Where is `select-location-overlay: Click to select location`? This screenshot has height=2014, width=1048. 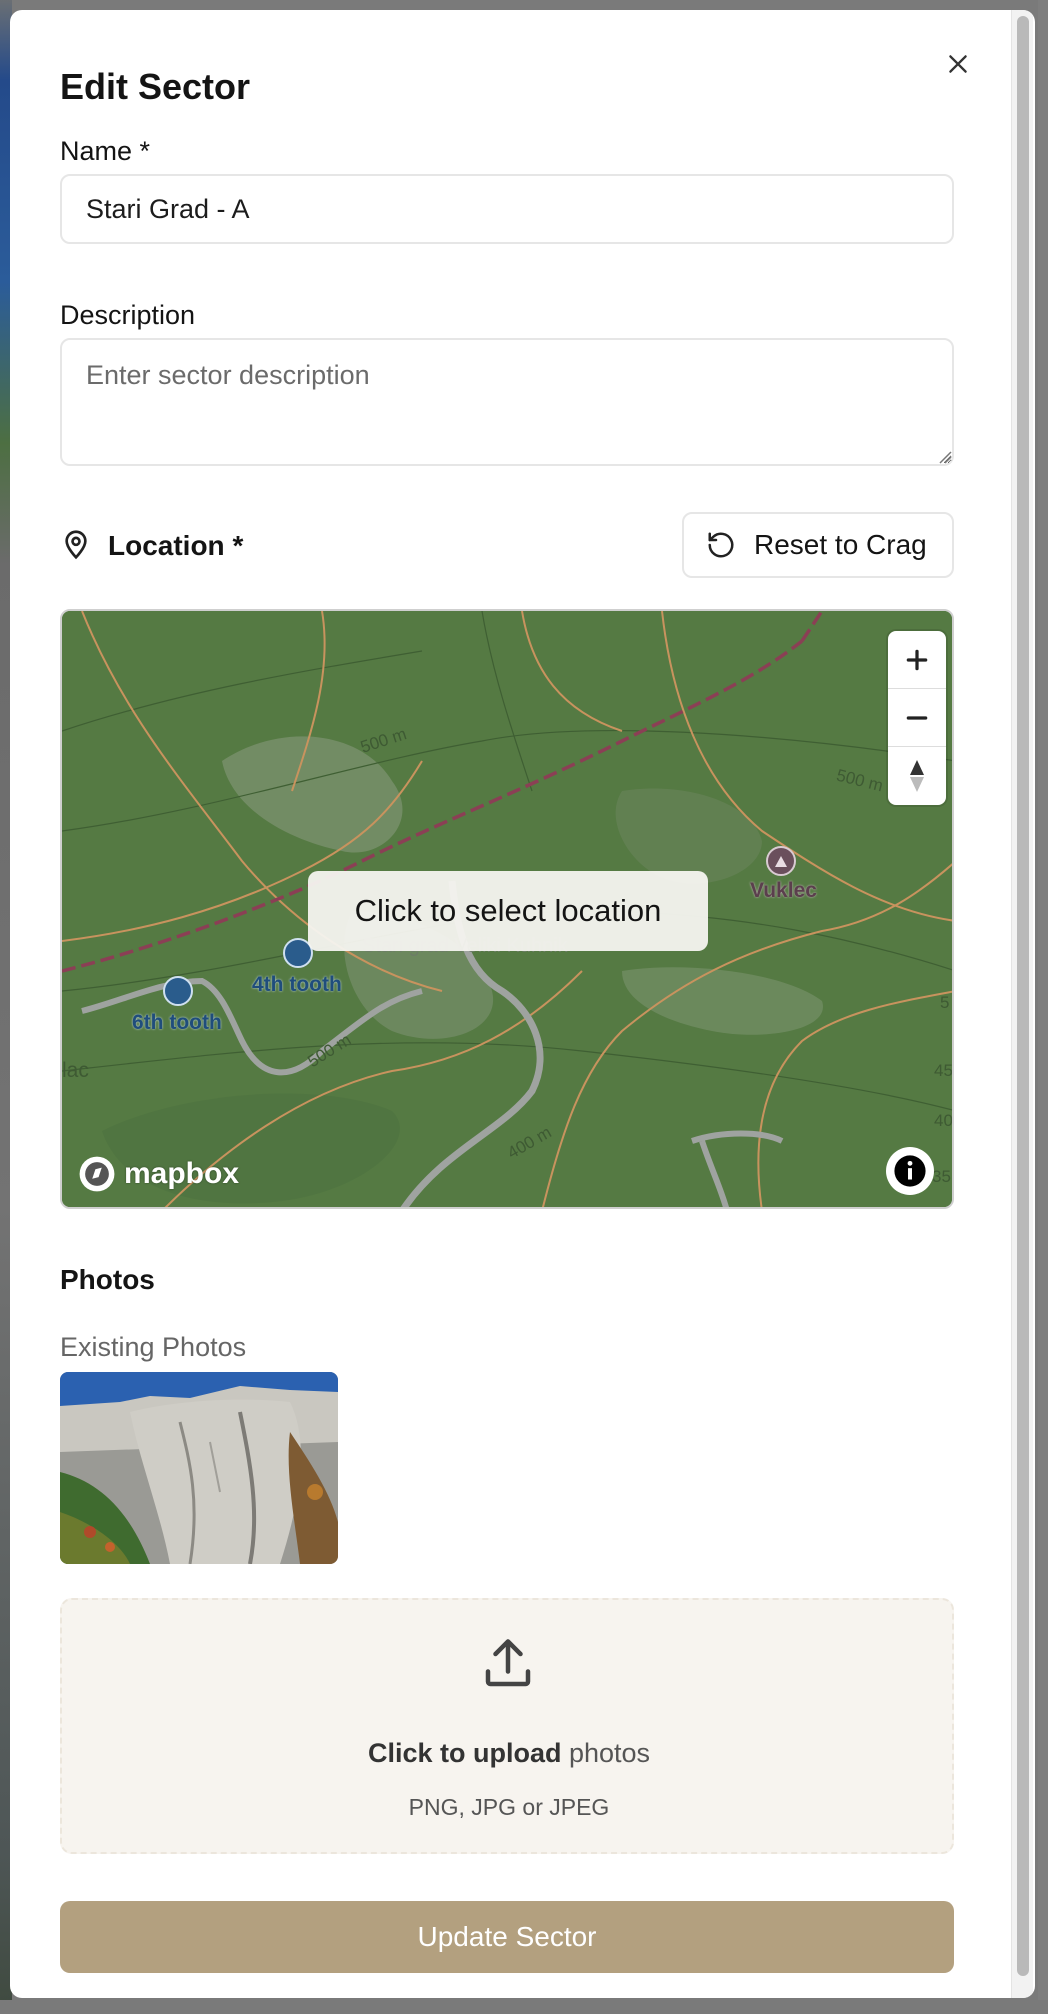
select-location-overlay: Click to select location is located at coordinates (508, 911).